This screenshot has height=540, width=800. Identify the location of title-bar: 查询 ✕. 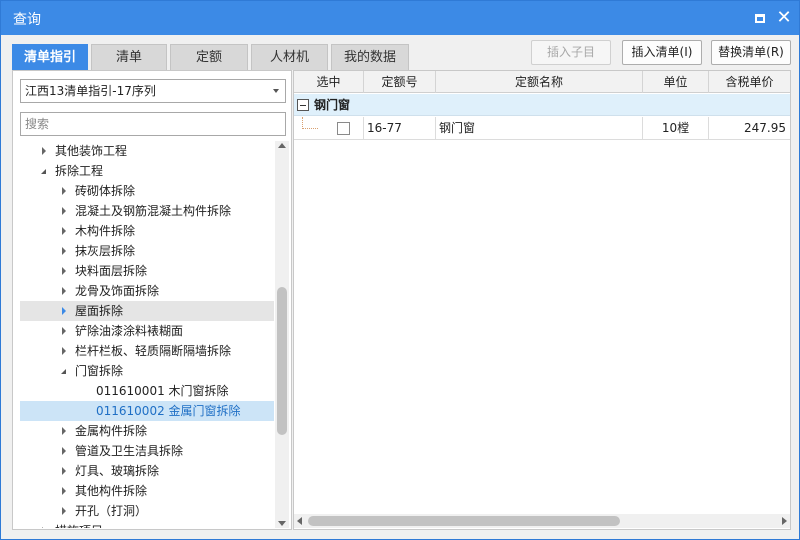
(400, 18).